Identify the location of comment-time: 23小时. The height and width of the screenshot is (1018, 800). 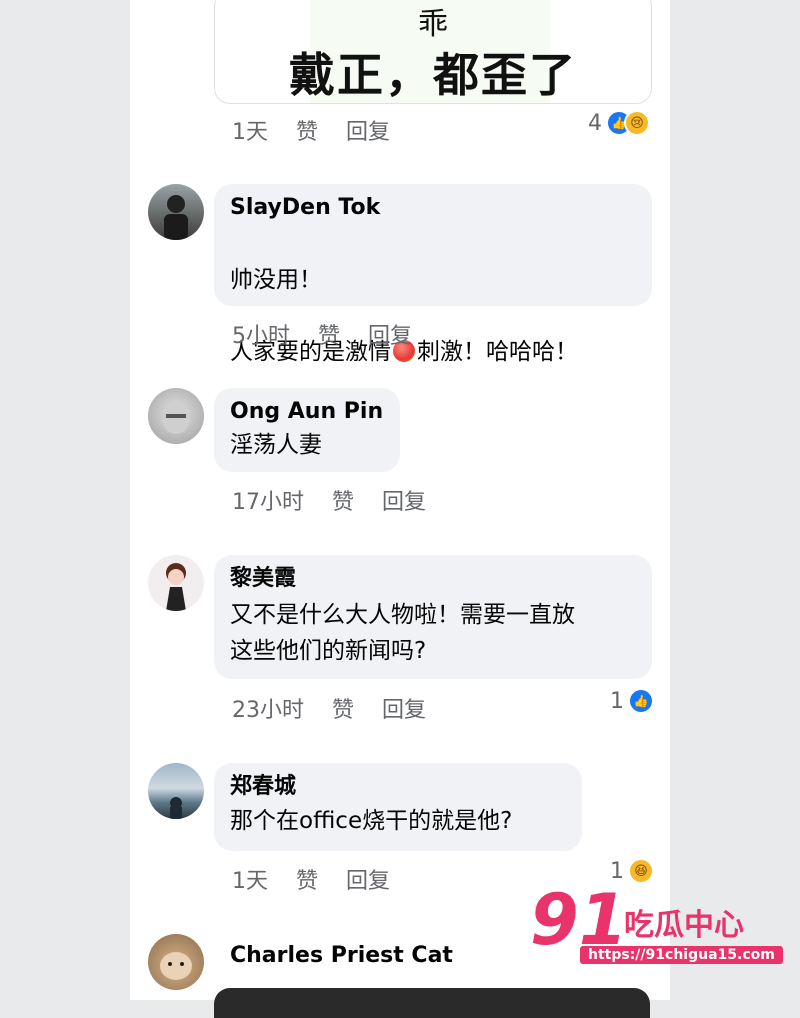
(268, 710).